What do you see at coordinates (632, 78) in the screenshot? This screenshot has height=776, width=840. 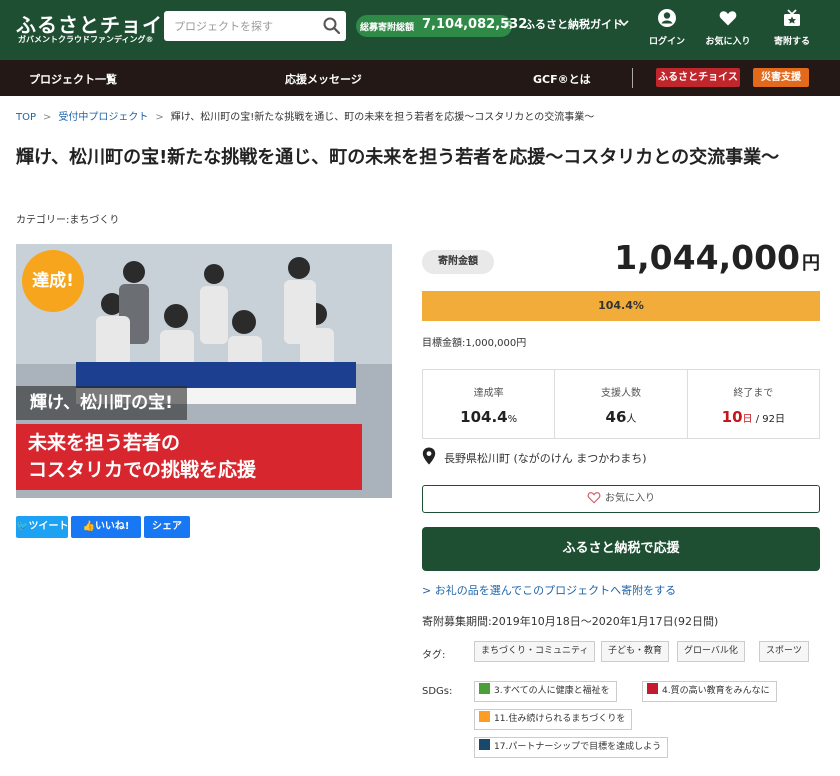 I see `nav-divider` at bounding box center [632, 78].